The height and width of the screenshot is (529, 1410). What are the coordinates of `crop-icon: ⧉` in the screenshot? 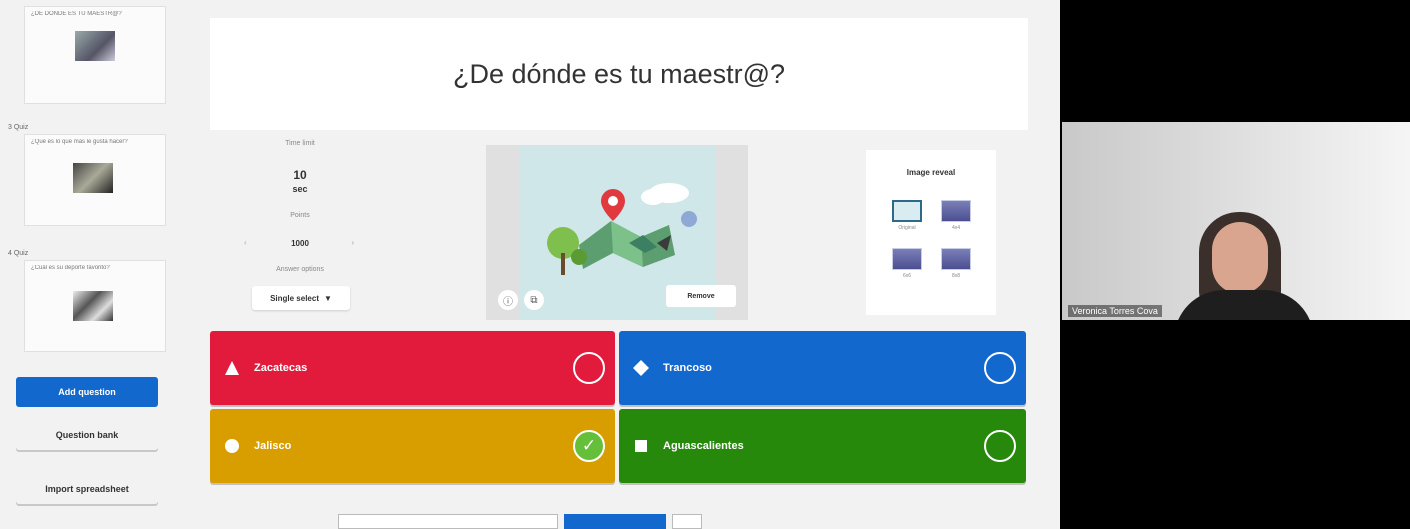 It's located at (534, 300).